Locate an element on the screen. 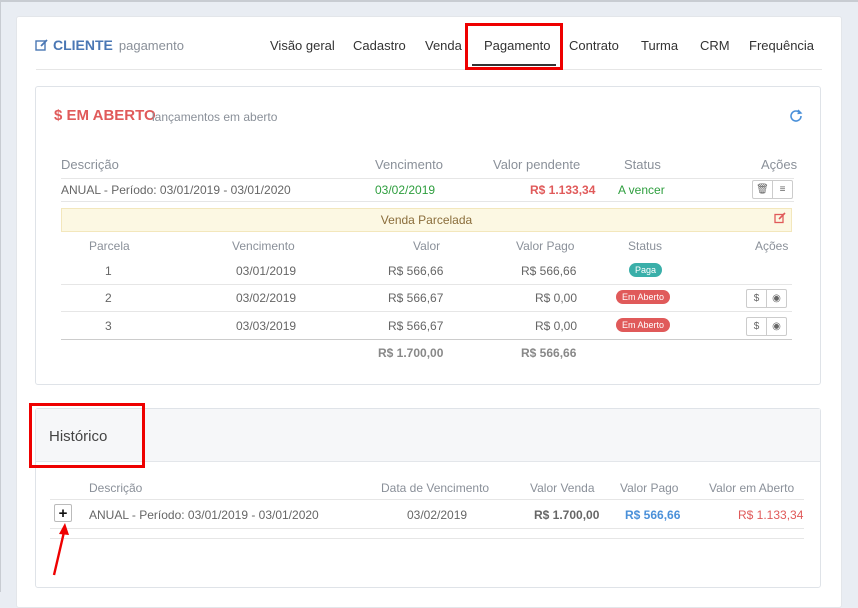 The width and height of the screenshot is (858, 608). venda-parcelada-label: Venda Parcelada is located at coordinates (426, 220).